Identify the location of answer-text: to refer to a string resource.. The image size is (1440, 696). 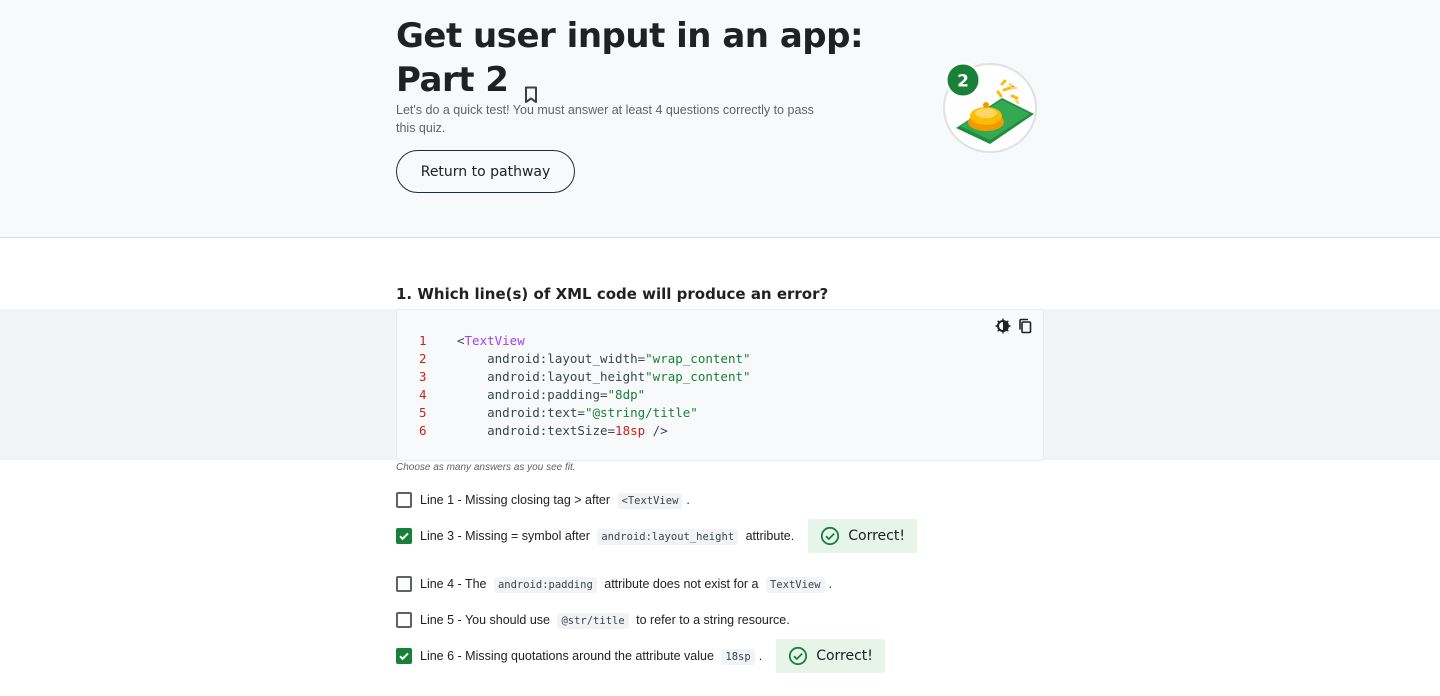
(711, 620).